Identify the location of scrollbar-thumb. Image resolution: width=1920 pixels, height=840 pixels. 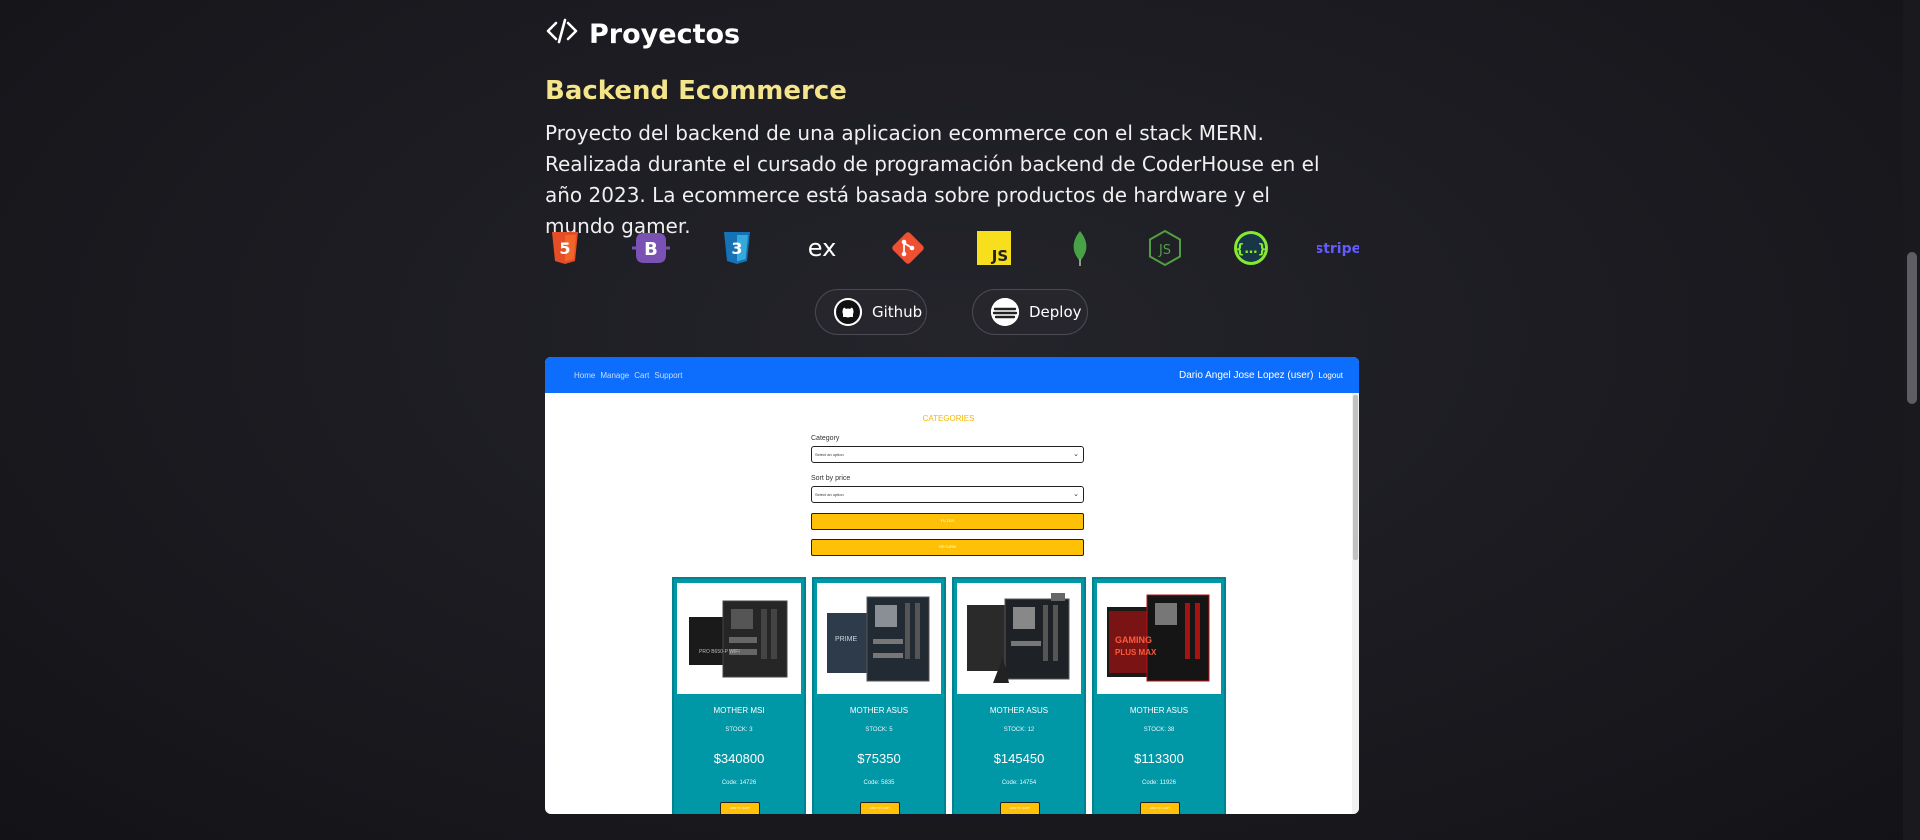
(1912, 328).